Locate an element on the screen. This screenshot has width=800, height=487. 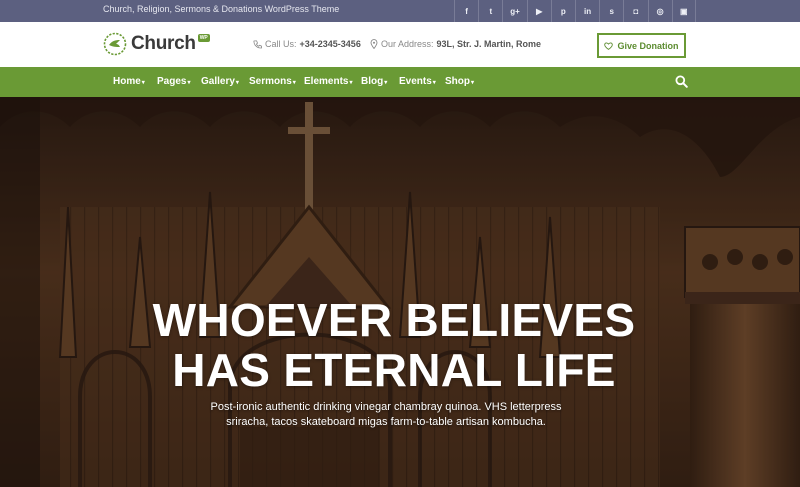
contact-address: Our Address: 93L, Str. J. Martin, Rome is located at coordinates (455, 44).